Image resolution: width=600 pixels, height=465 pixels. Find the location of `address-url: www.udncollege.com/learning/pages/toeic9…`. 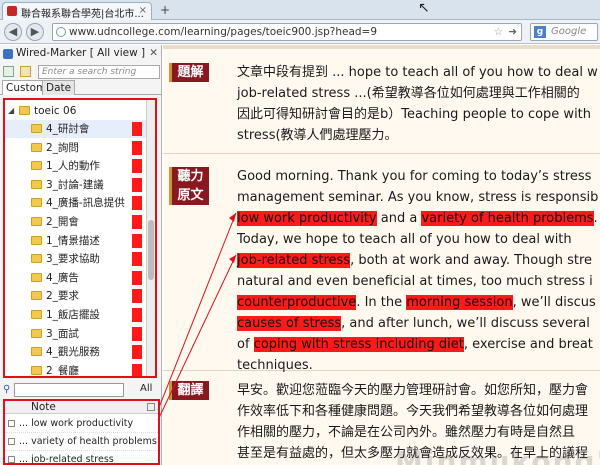

address-url: www.udncollege.com/learning/pages/toeic9… is located at coordinates (223, 32).